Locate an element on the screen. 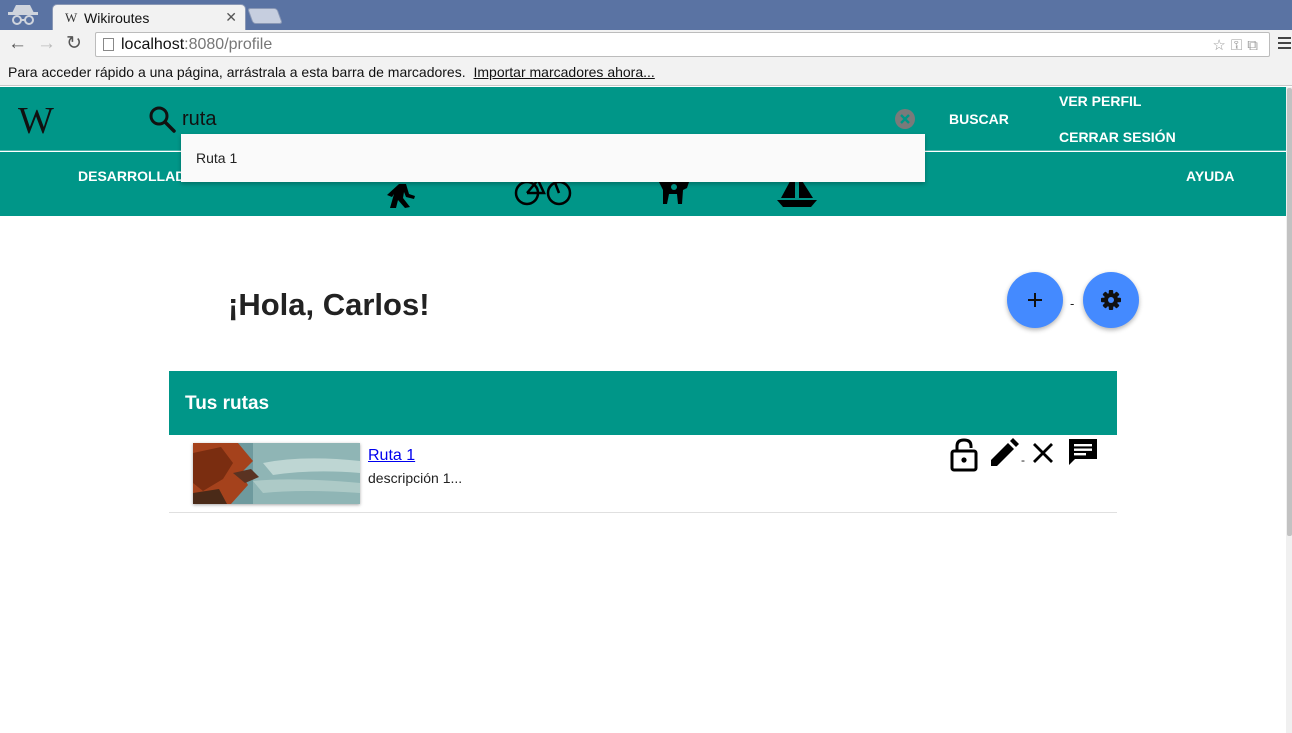 This screenshot has height=733, width=1292. add-route-button is located at coordinates (1035, 300).